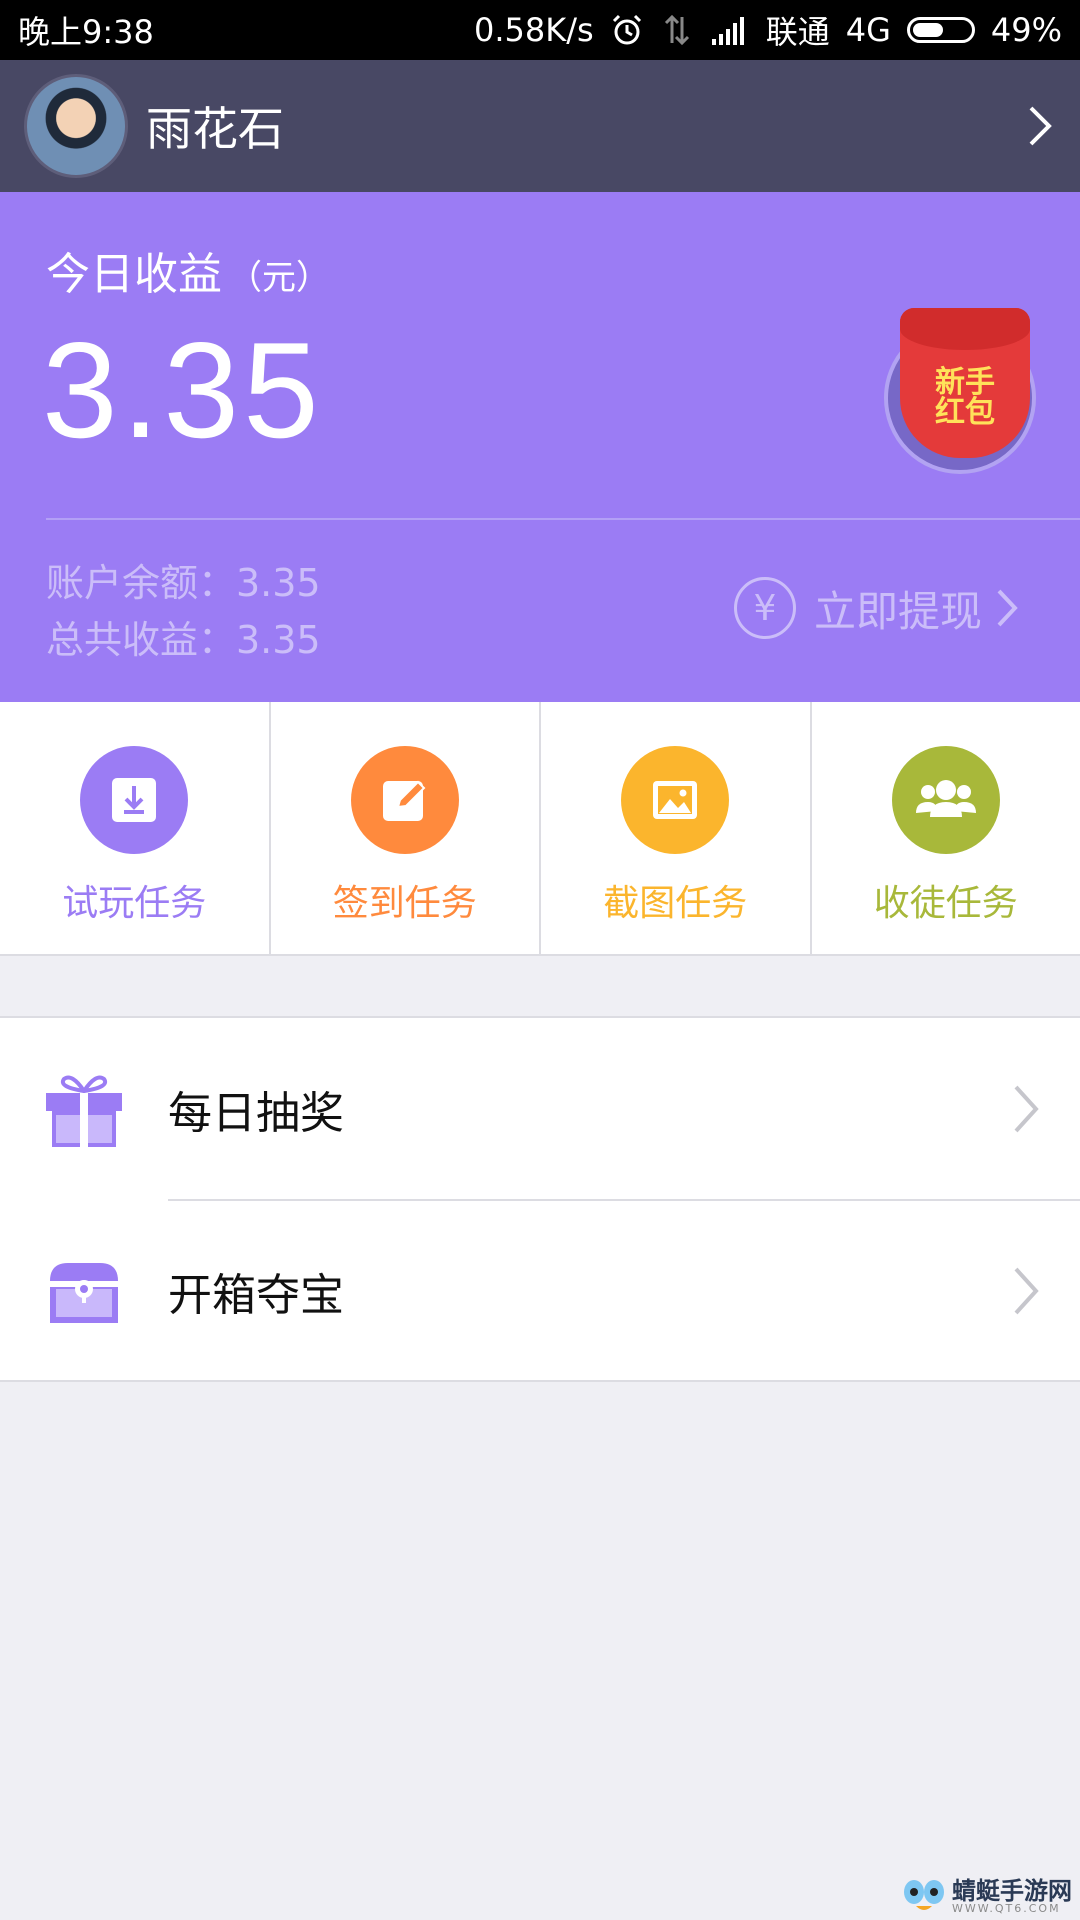 The image size is (1080, 1920). I want to click on divider, so click(563, 519).